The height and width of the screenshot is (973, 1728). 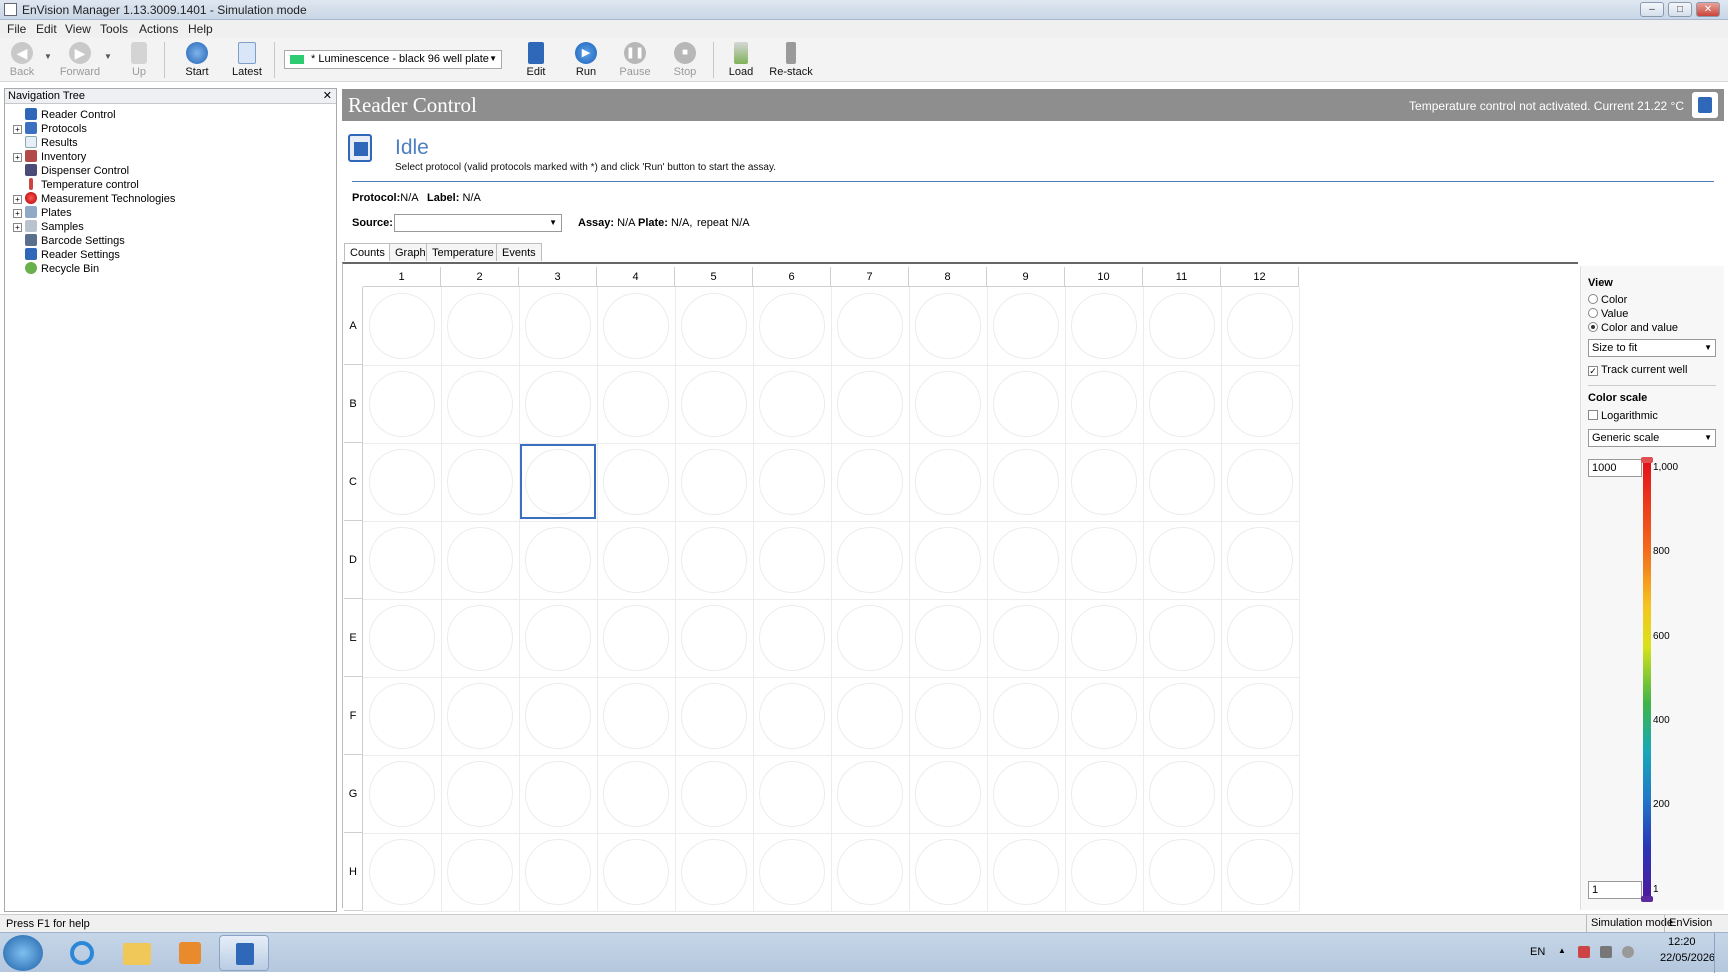 What do you see at coordinates (1593, 371) in the screenshot?
I see `checkbox-checked-icon: ✓` at bounding box center [1593, 371].